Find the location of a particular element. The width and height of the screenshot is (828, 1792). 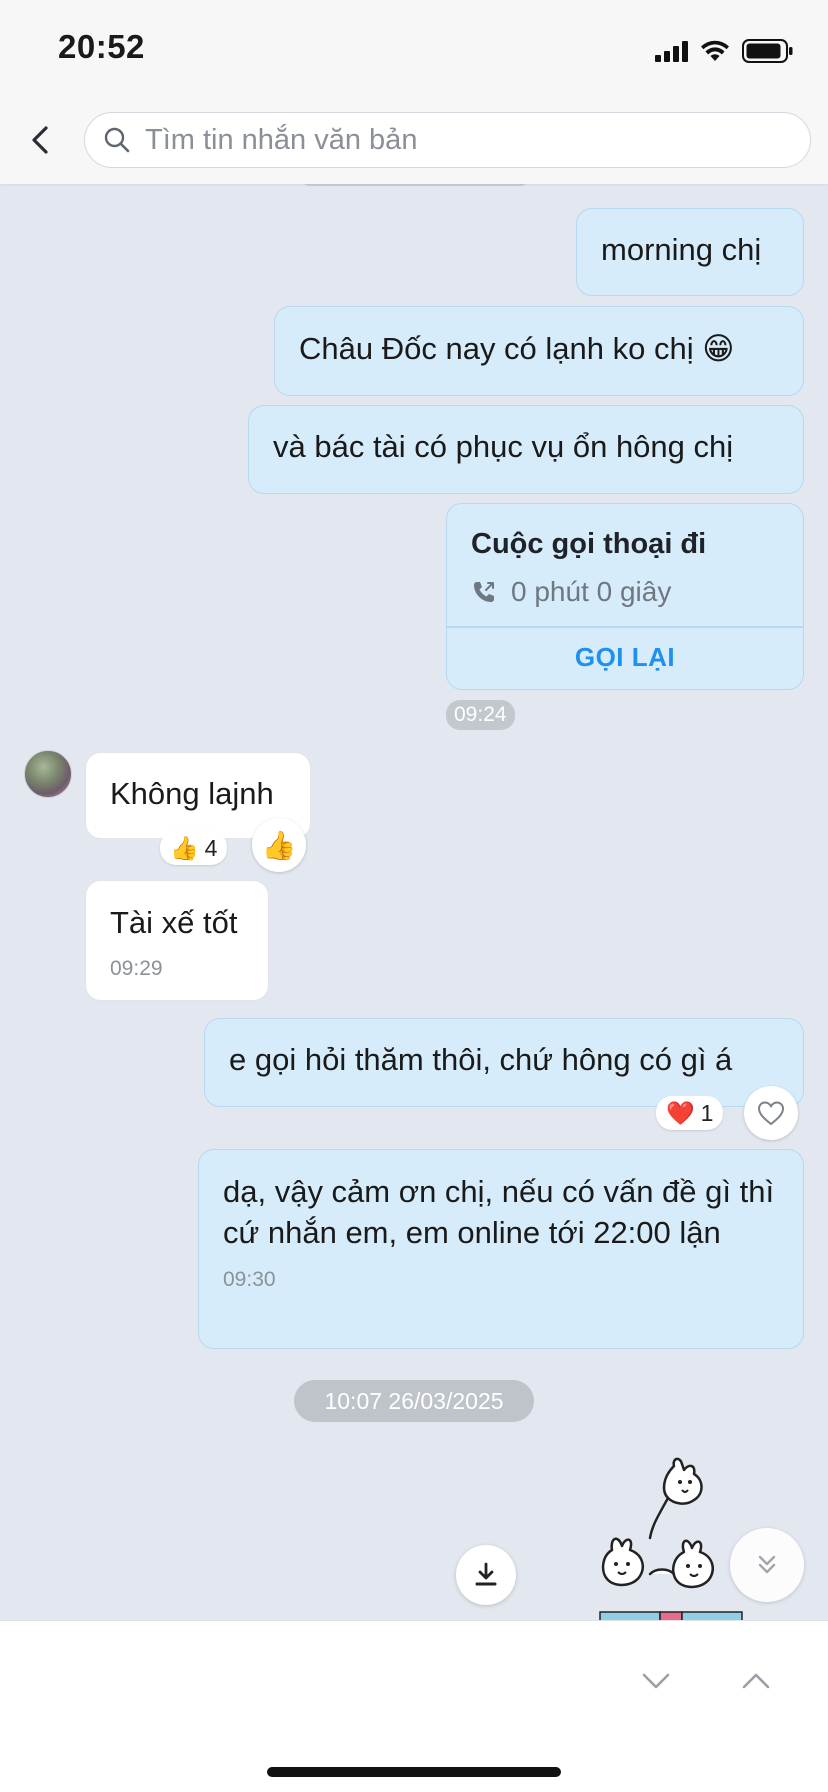

message-time: 09:30 is located at coordinates (249, 1279).